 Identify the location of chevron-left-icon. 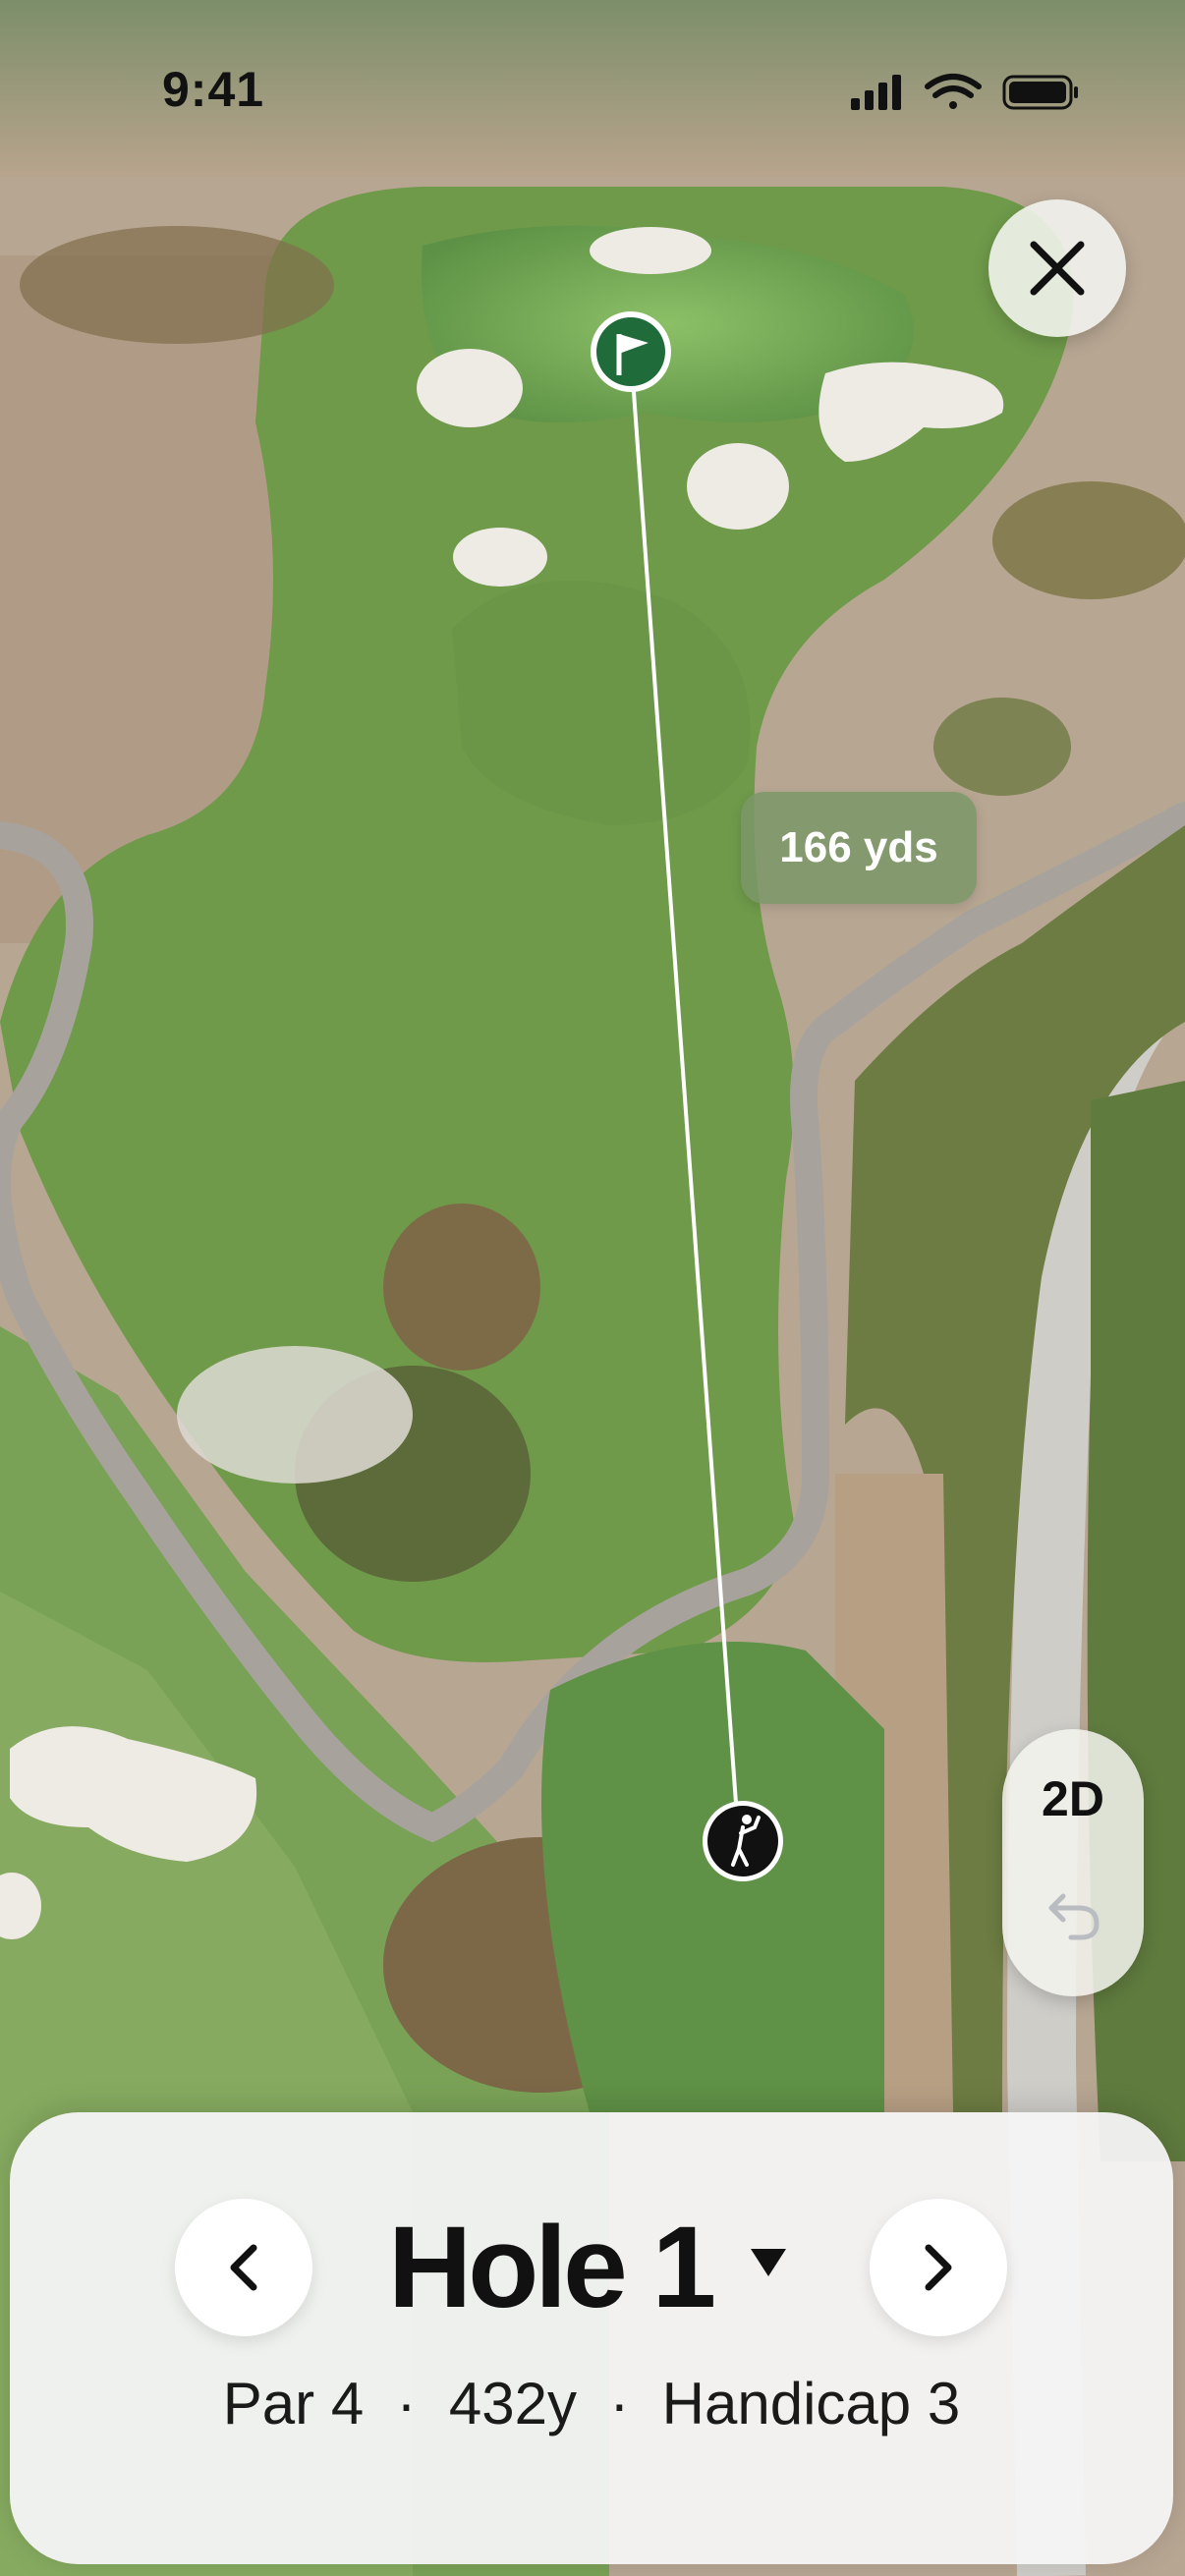
(244, 2267).